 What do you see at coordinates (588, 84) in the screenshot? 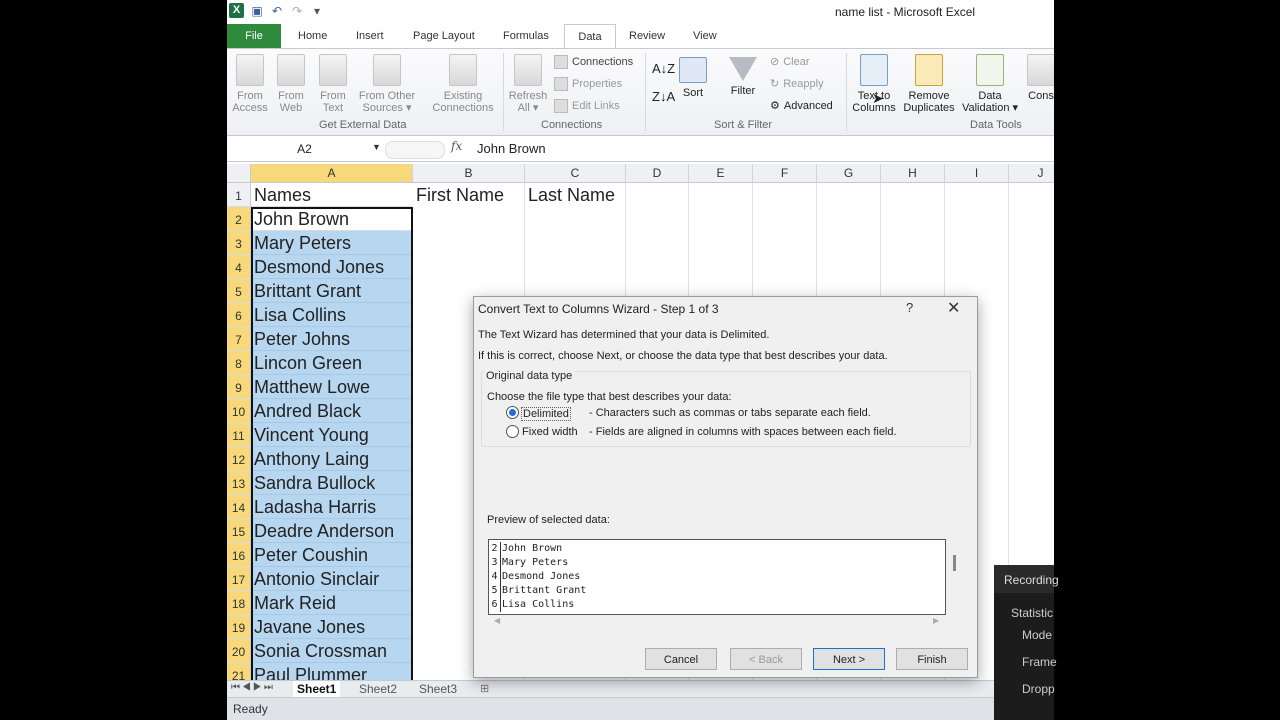
I see `properties-button: Properties` at bounding box center [588, 84].